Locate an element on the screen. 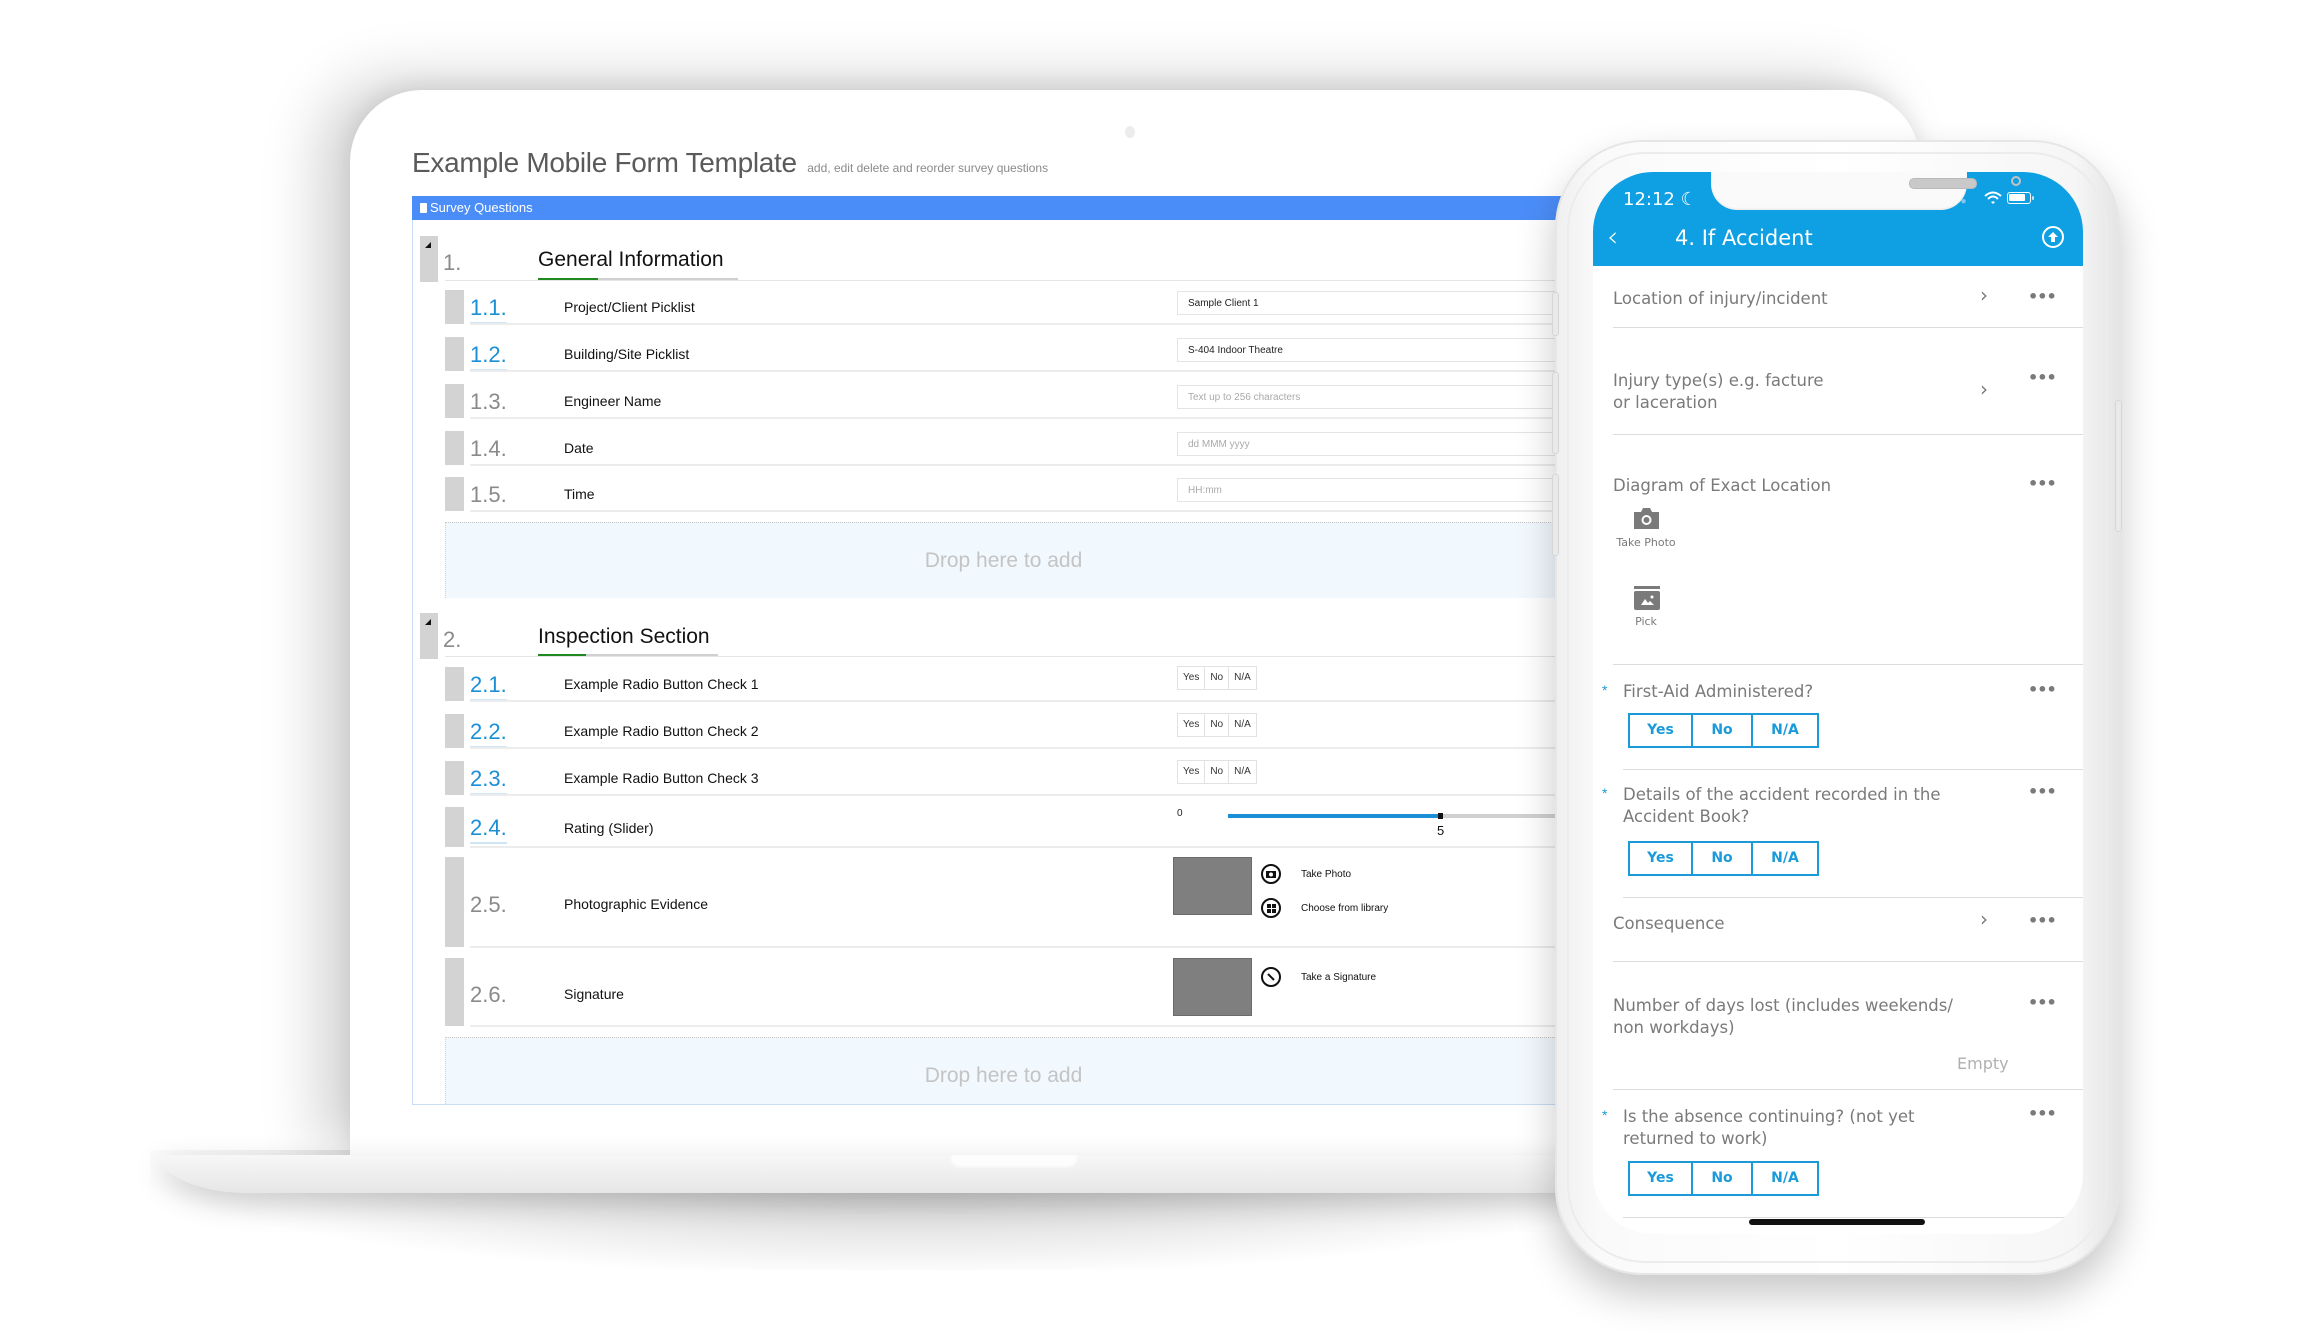  pen-icon is located at coordinates (1271, 977).